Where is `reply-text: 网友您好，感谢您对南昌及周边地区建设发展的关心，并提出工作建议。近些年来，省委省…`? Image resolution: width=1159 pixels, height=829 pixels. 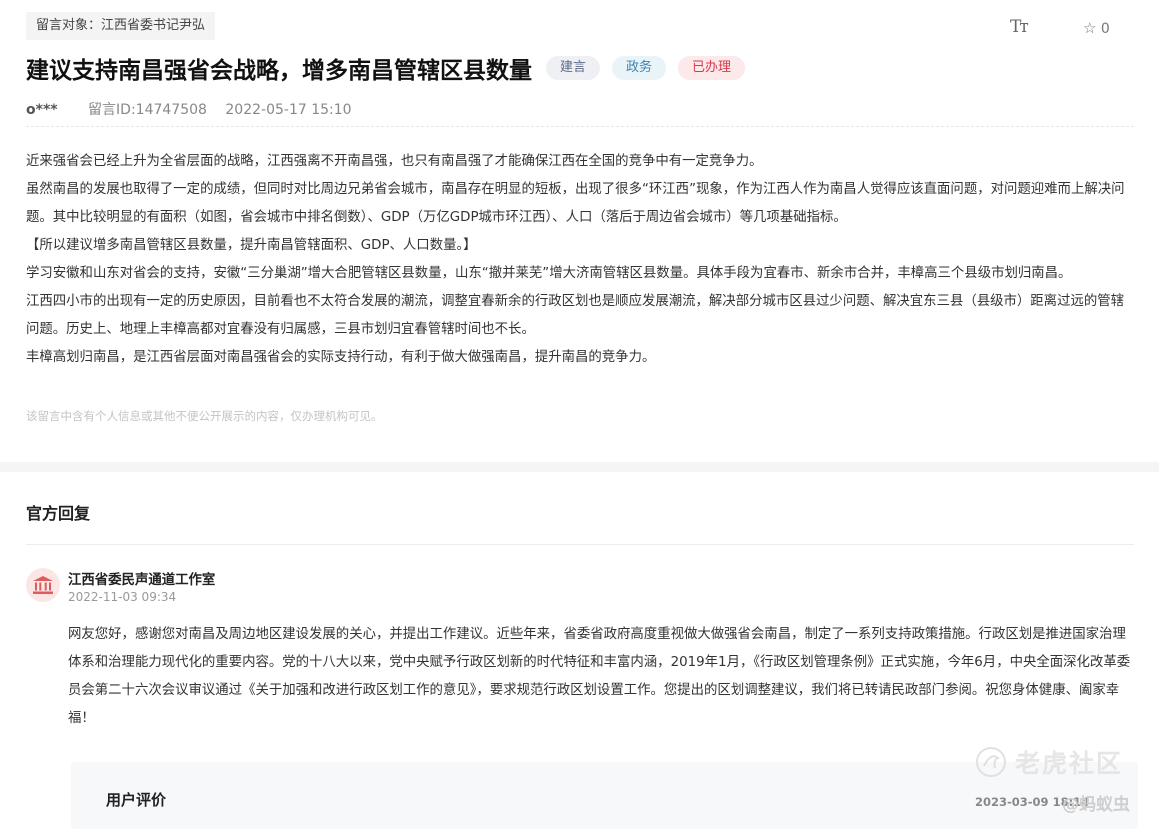 reply-text: 网友您好，感谢您对南昌及周边地区建设发展的关心，并提出工作建议。近些年来，省委省… is located at coordinates (599, 676).